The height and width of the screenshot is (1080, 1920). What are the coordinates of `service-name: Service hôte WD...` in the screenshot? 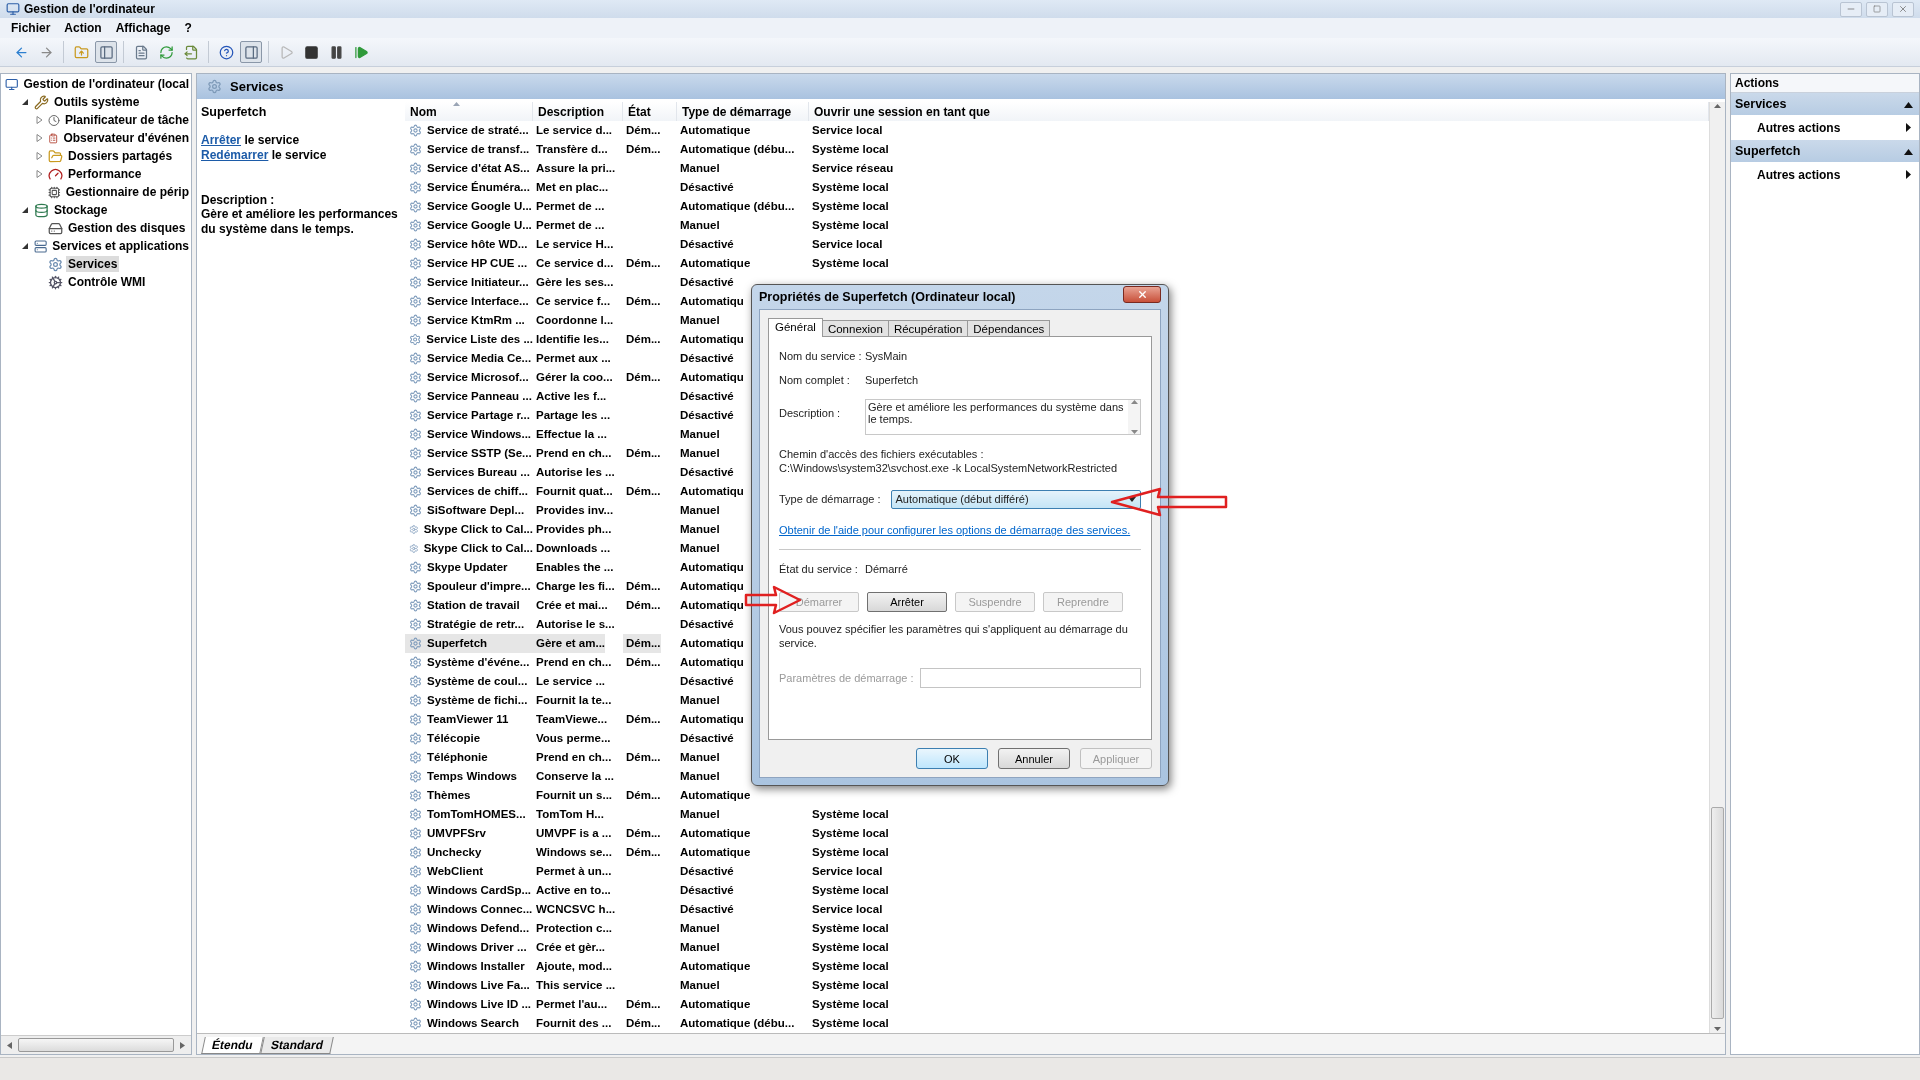 It's located at (476, 244).